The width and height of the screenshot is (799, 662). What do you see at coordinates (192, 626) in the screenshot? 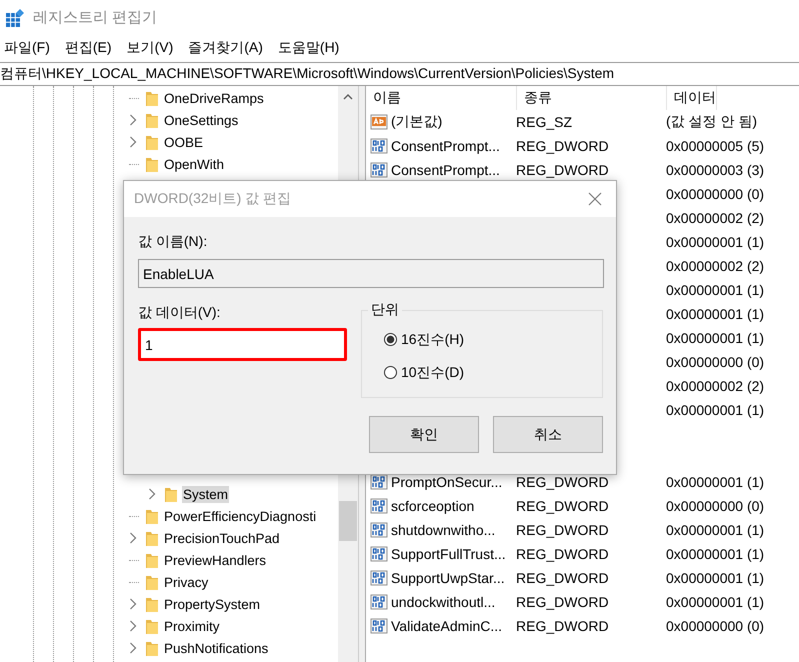
I see `tree-item: Proximity` at bounding box center [192, 626].